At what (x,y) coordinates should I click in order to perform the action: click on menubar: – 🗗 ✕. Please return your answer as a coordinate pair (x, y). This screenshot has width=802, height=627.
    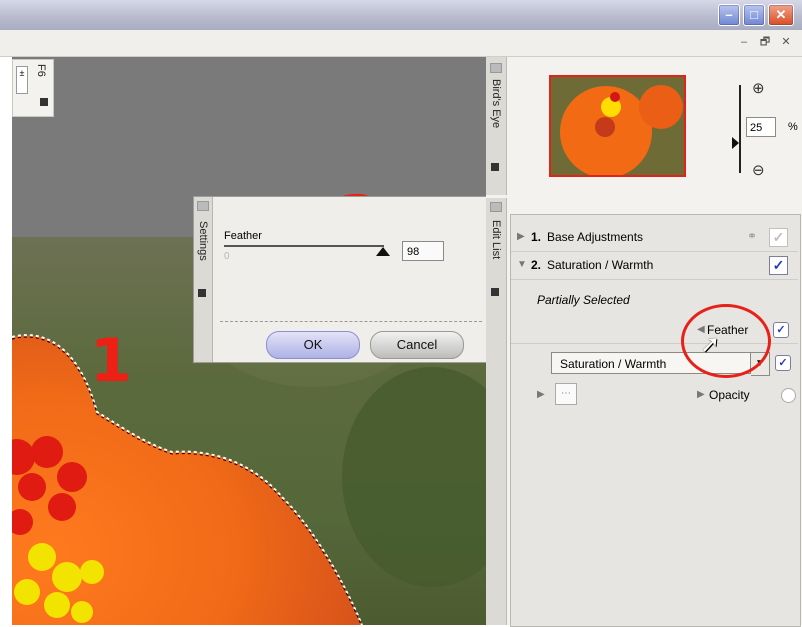
    Looking at the image, I should click on (401, 43).